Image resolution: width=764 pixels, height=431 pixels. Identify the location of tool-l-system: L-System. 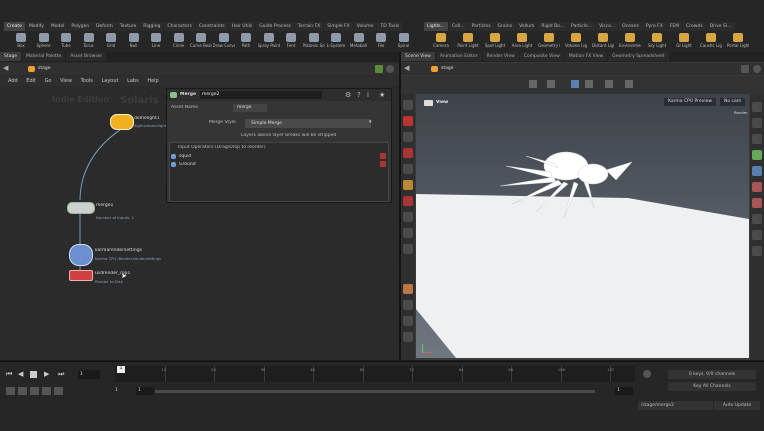
(336, 42).